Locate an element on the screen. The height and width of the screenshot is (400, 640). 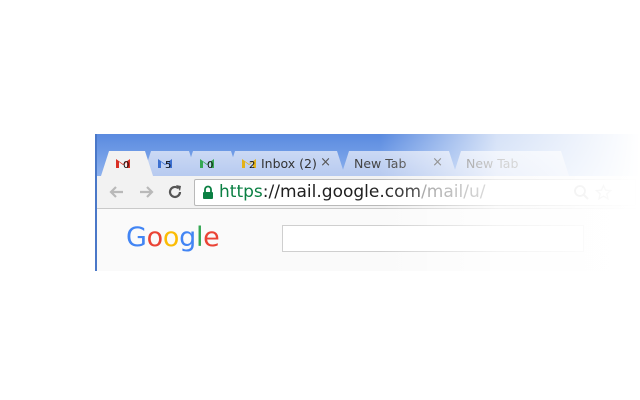
page-content: Google is located at coordinates (368, 240).